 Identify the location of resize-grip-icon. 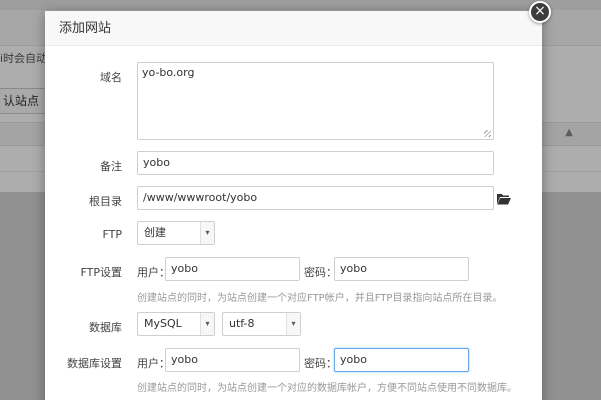
(487, 133).